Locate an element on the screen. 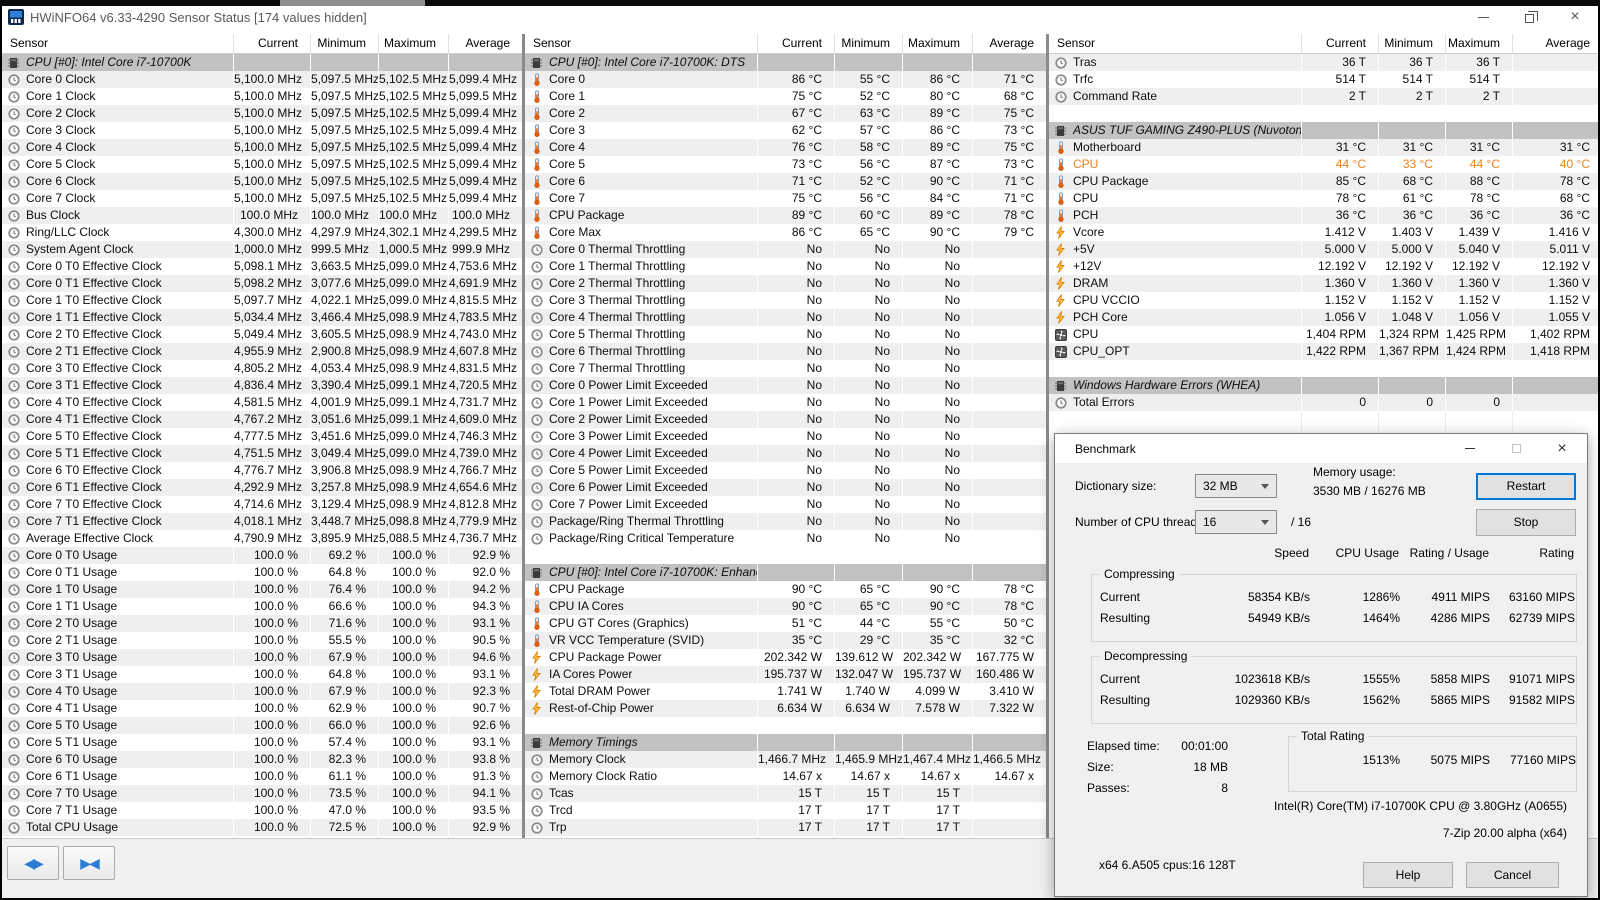 This screenshot has width=1600, height=900. group-row: Windows Hardware Errors (WHEA) is located at coordinates (1323, 385).